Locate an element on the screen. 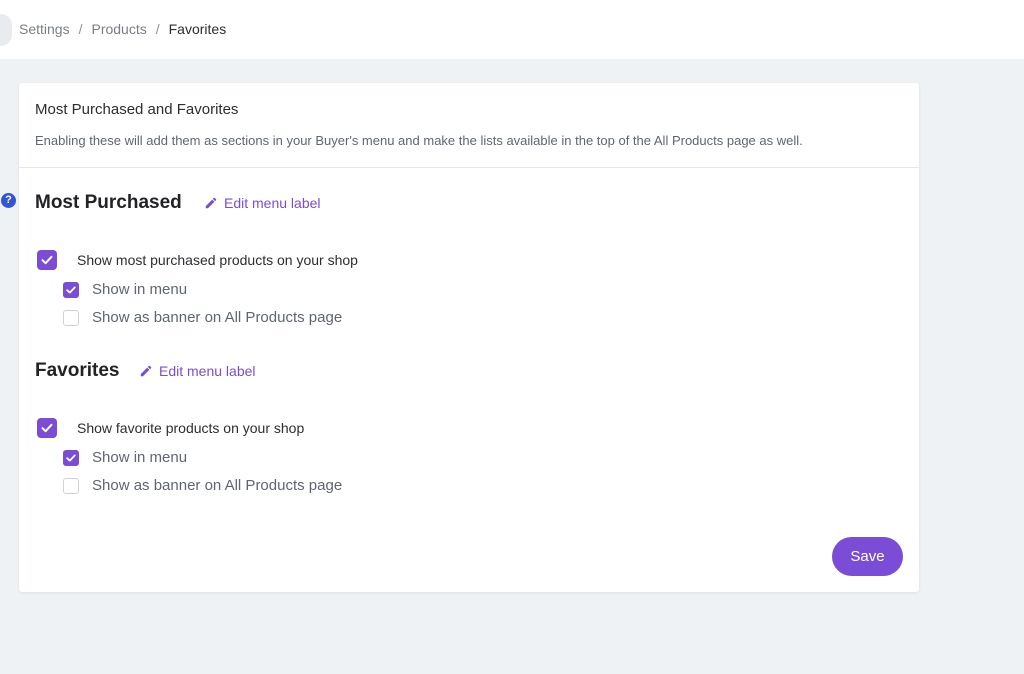 The height and width of the screenshot is (674, 1024). favorites-option-label: Show favorite products on your shop is located at coordinates (191, 428).